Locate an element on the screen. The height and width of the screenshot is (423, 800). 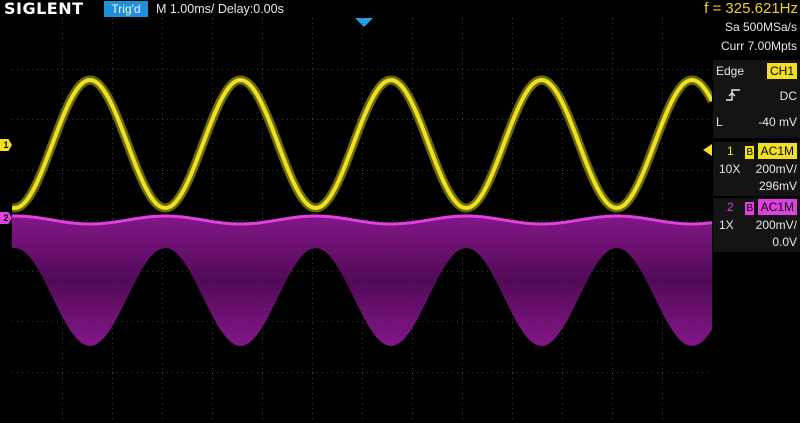
channel2-scale: 200mV/ is located at coordinates (776, 225).